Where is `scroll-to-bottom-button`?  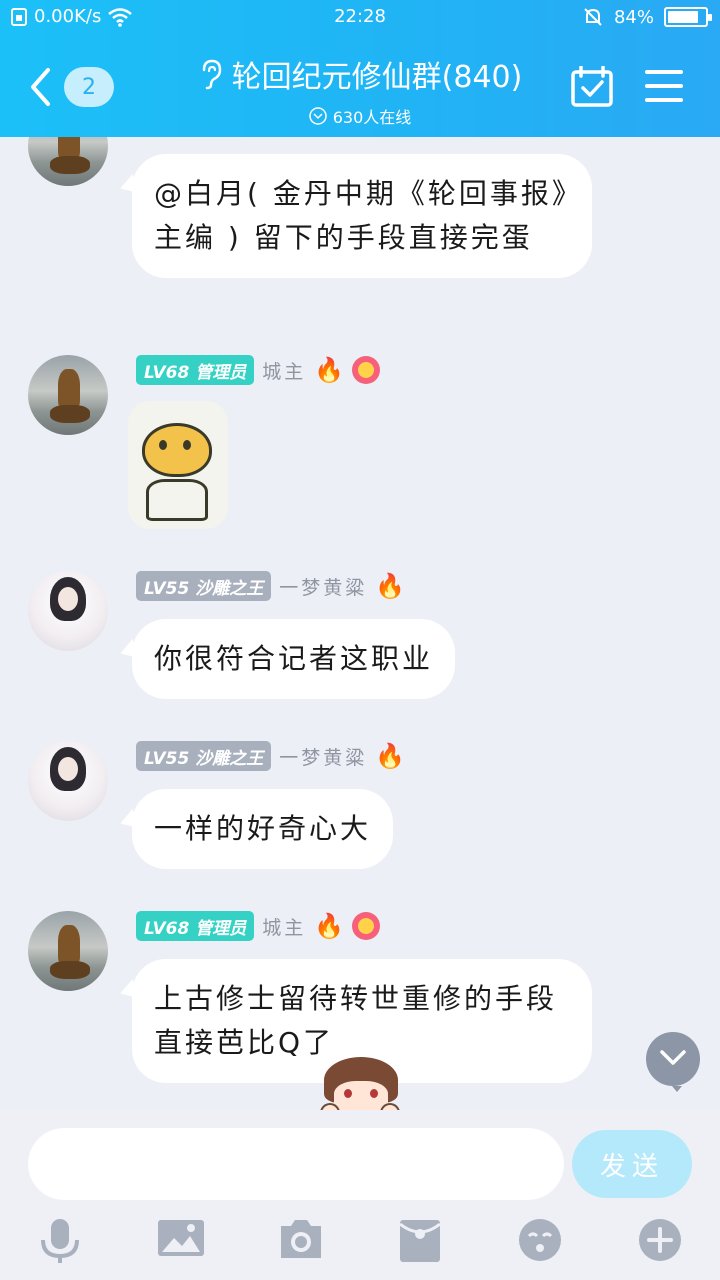 scroll-to-bottom-button is located at coordinates (673, 1062).